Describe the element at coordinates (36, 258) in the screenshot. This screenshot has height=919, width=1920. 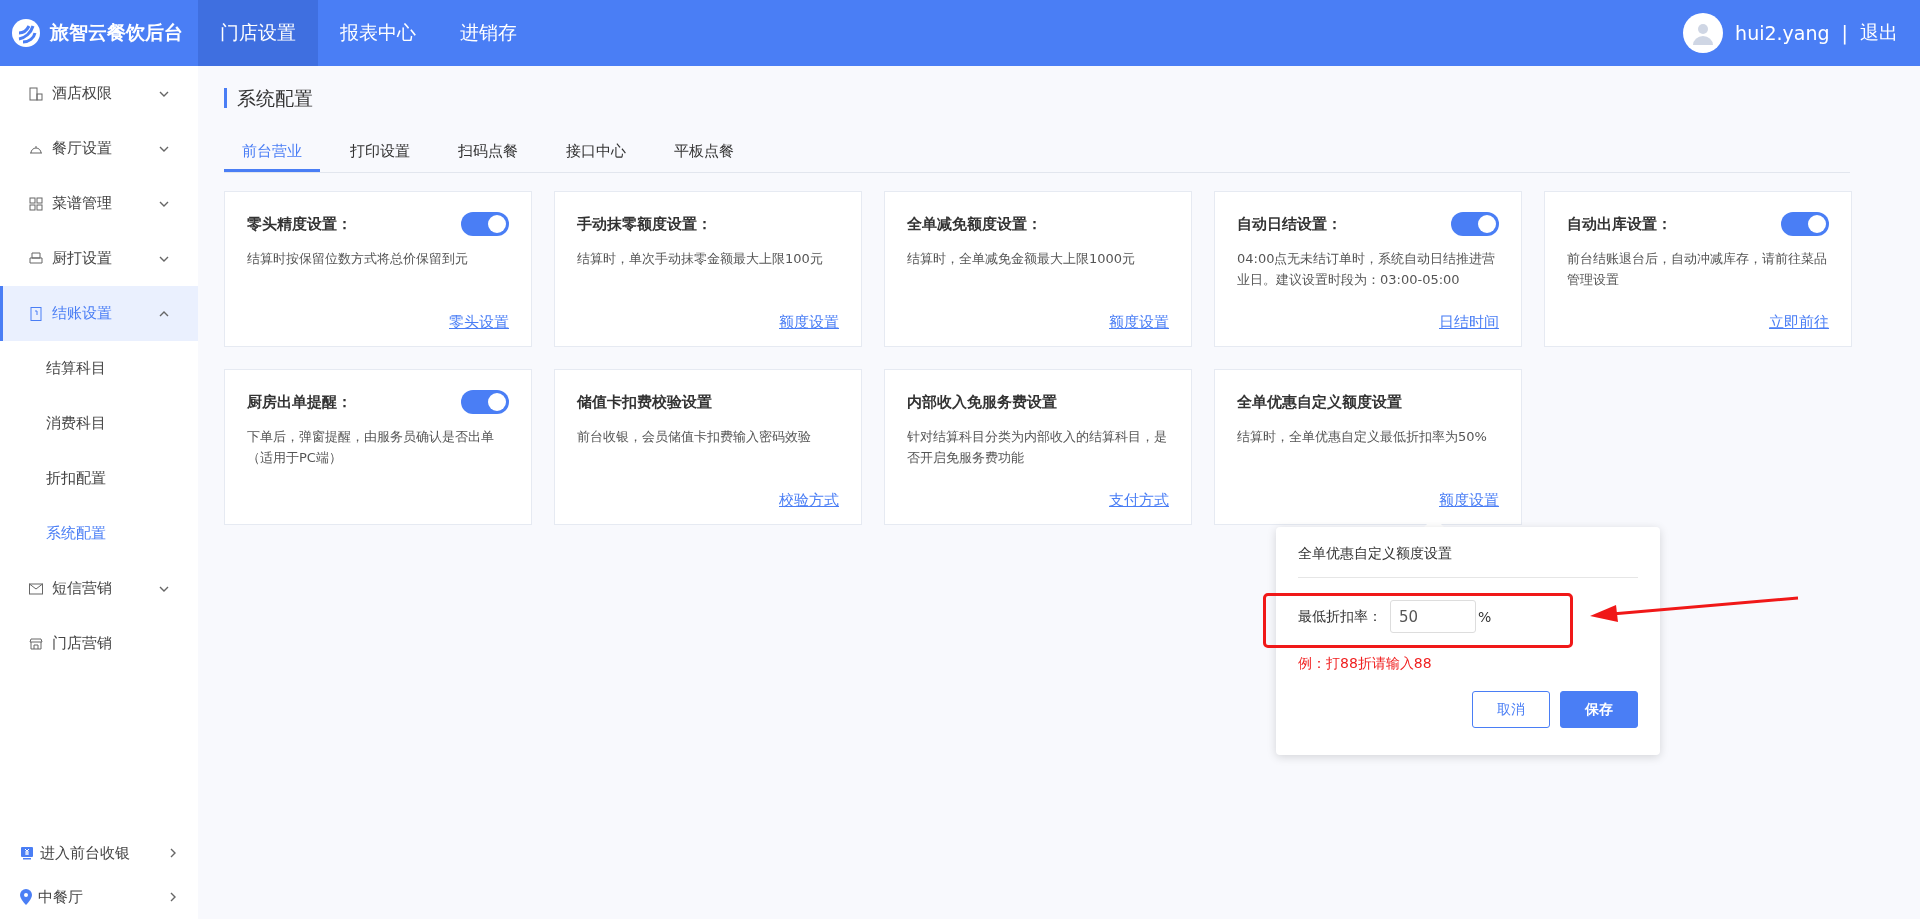
I see `printer-icon` at that location.